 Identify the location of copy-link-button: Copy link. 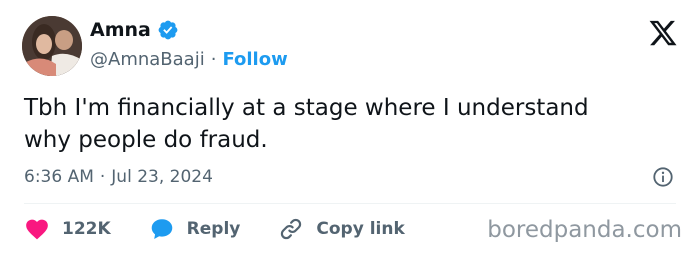
(341, 229).